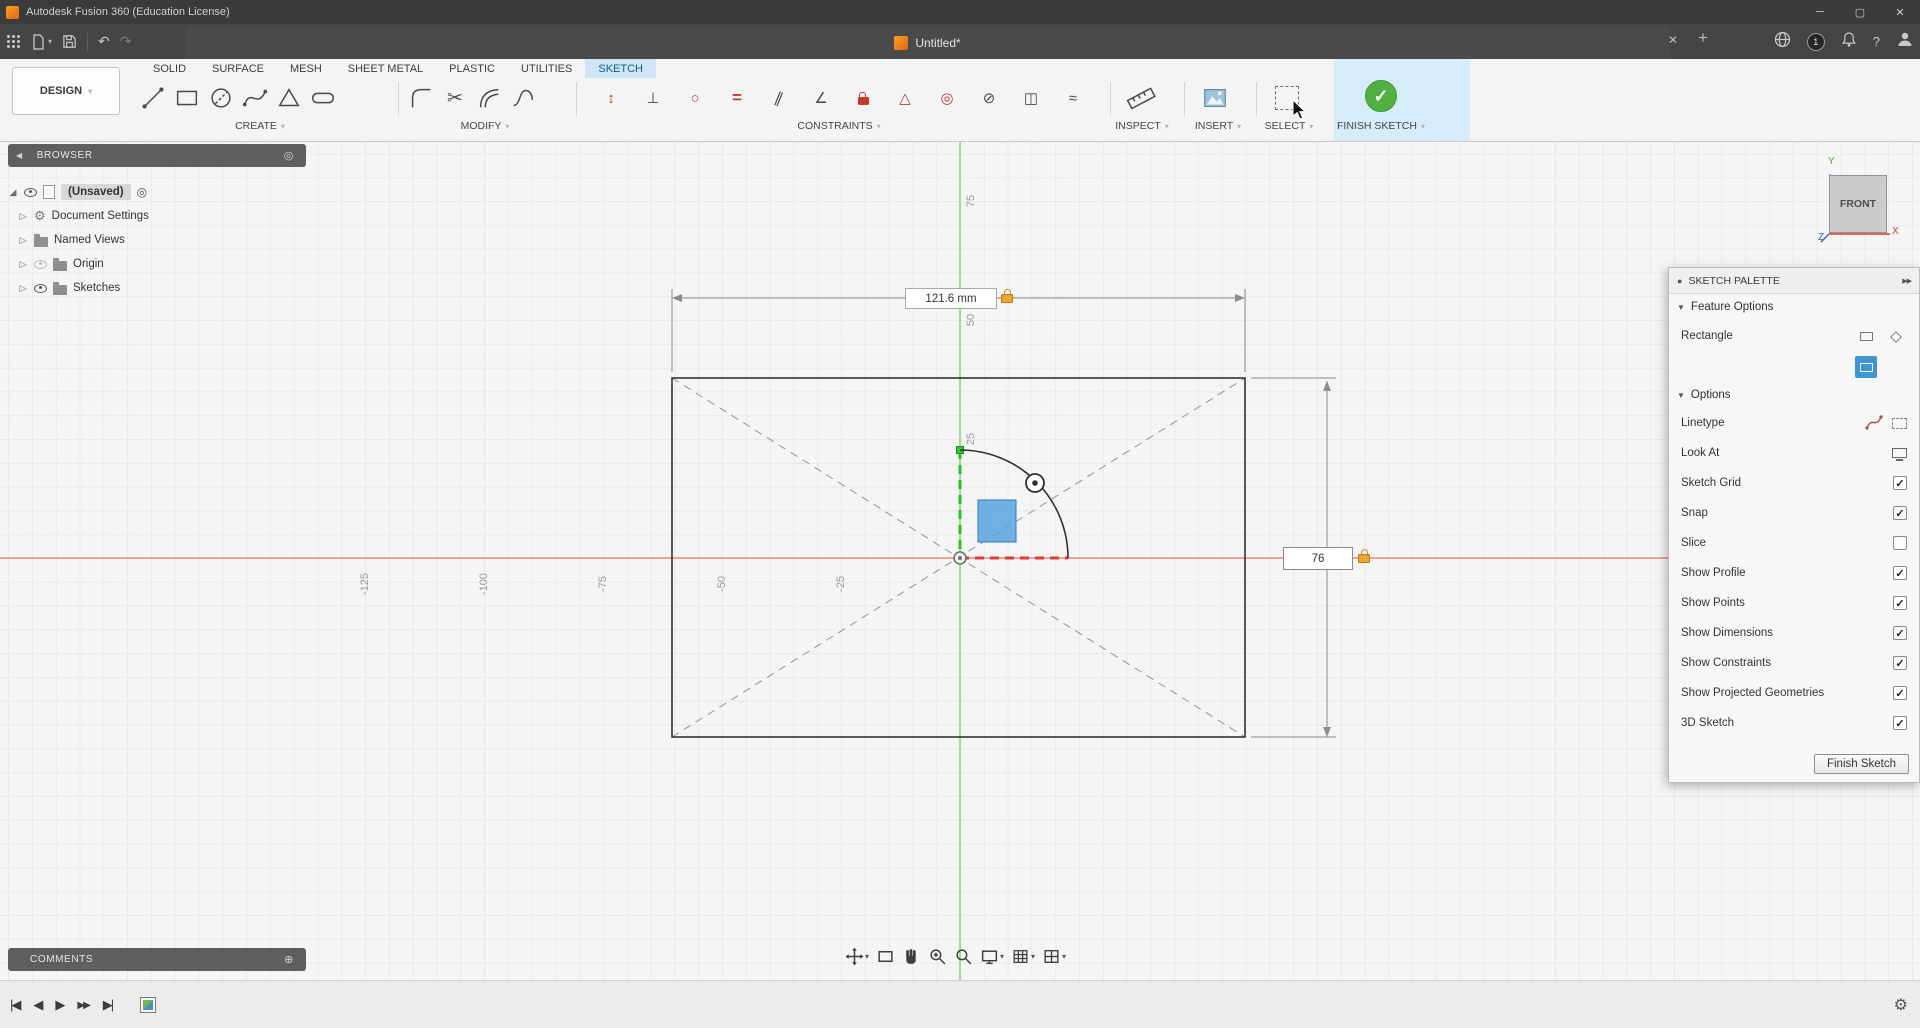  Describe the element at coordinates (83, 216) in the screenshot. I see `browser-item-document-settings: ▷ ⚙ Document Settings` at that location.